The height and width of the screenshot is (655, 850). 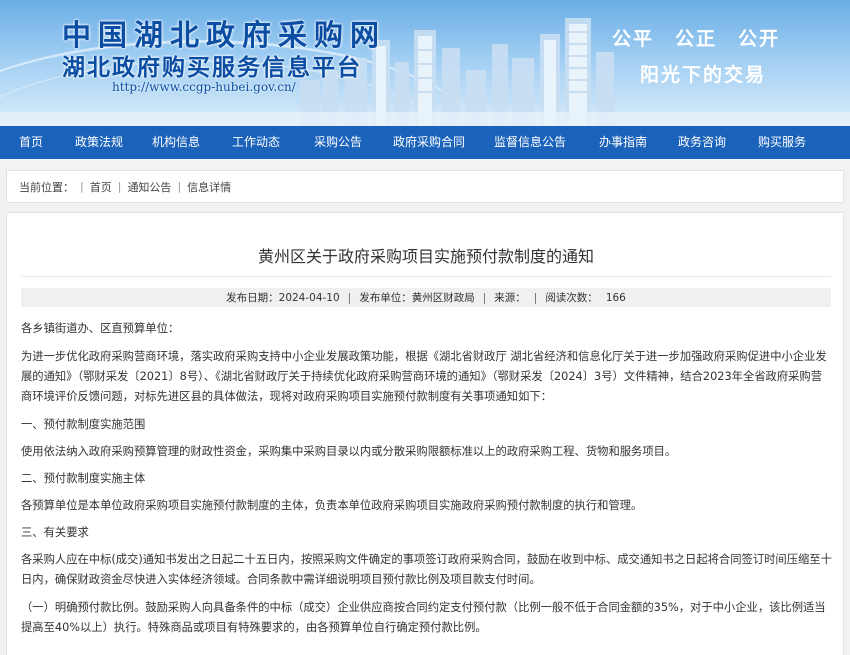 What do you see at coordinates (530, 142) in the screenshot?
I see `nav-item-supervision: 监督信息公告` at bounding box center [530, 142].